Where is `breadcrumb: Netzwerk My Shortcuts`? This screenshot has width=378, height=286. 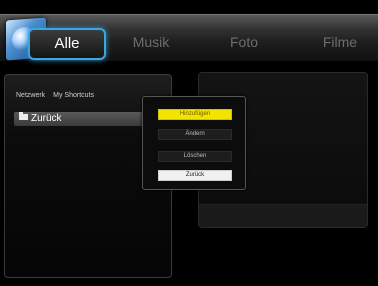
breadcrumb: Netzwerk My Shortcuts is located at coordinates (58, 95).